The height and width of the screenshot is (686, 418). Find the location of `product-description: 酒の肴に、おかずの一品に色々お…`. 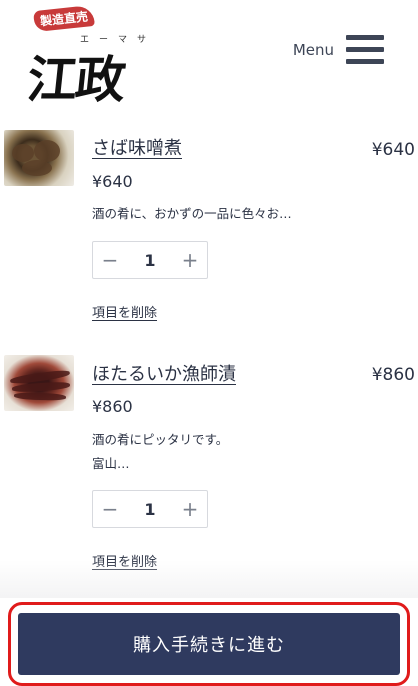

product-description: 酒の肴に、おかずの一品に色々お… is located at coordinates (192, 214).